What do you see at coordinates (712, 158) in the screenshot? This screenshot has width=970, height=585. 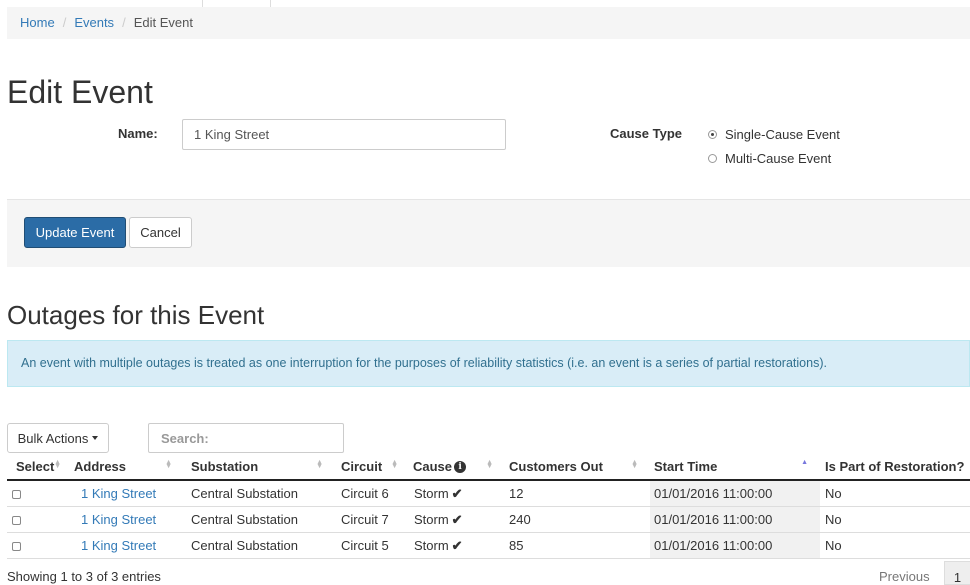 I see `radio-unselected-icon` at bounding box center [712, 158].